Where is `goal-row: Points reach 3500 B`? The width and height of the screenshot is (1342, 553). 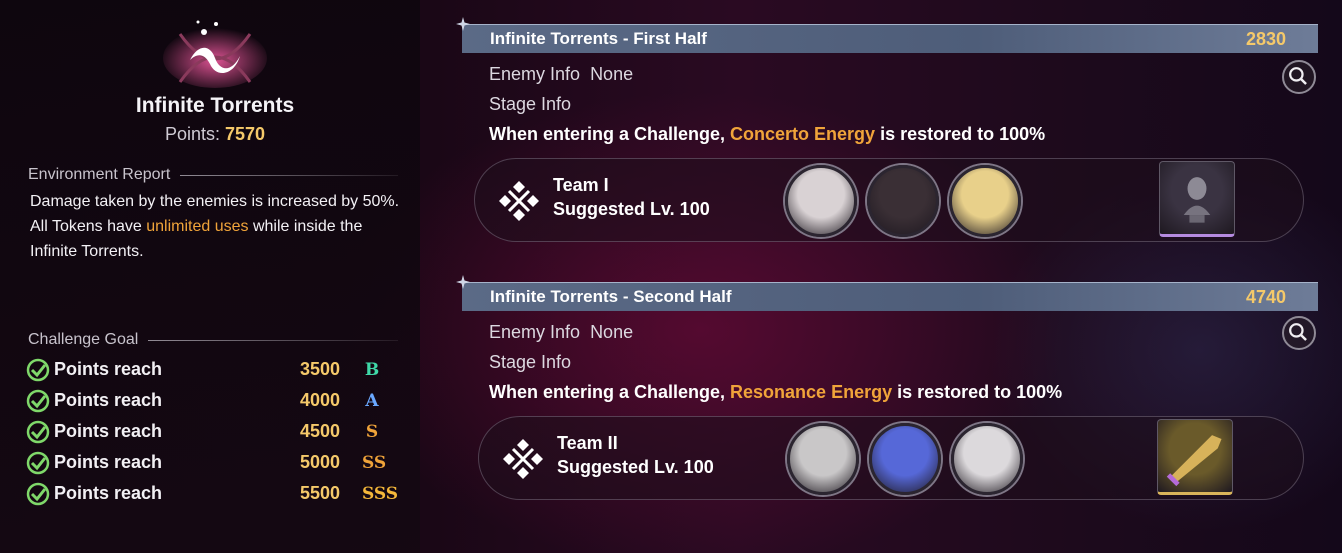
goal-row: Points reach 3500 B is located at coordinates (211, 369).